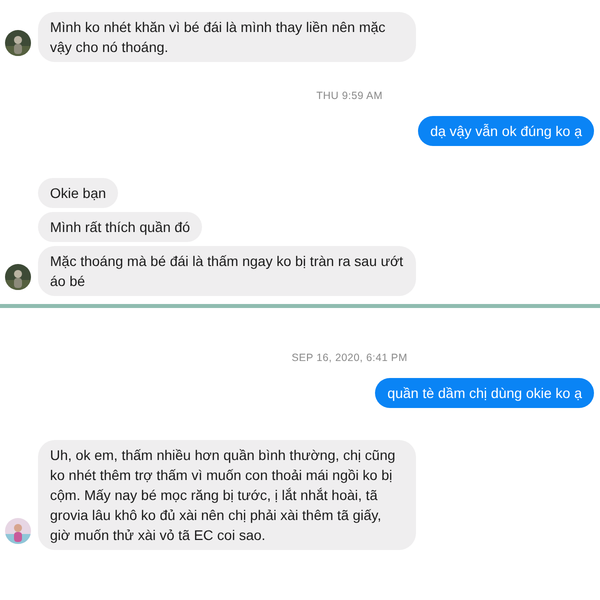  Describe the element at coordinates (227, 37) in the screenshot. I see `message-bubble: Mình ko nhét khăn vì bé đái là mình thay liền nên mặc vậy cho nó thoáng.` at that location.